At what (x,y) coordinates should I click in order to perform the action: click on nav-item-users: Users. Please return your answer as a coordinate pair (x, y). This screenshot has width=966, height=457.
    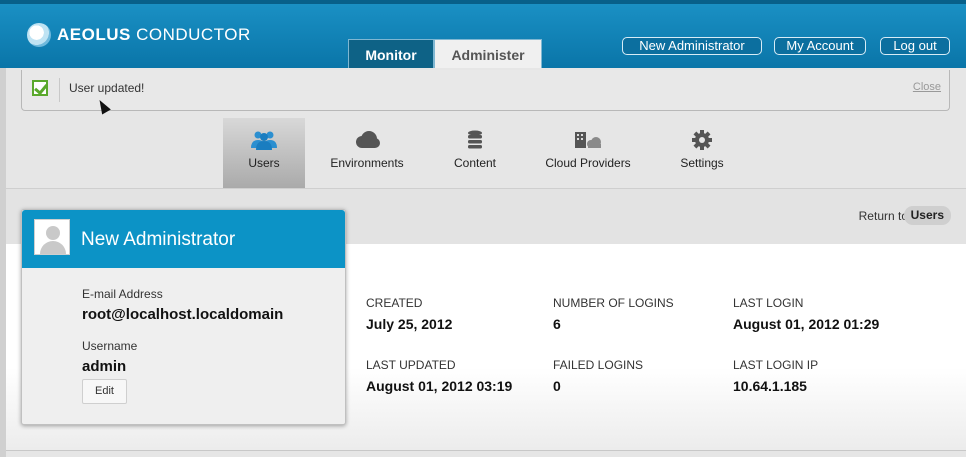
    Looking at the image, I should click on (264, 153).